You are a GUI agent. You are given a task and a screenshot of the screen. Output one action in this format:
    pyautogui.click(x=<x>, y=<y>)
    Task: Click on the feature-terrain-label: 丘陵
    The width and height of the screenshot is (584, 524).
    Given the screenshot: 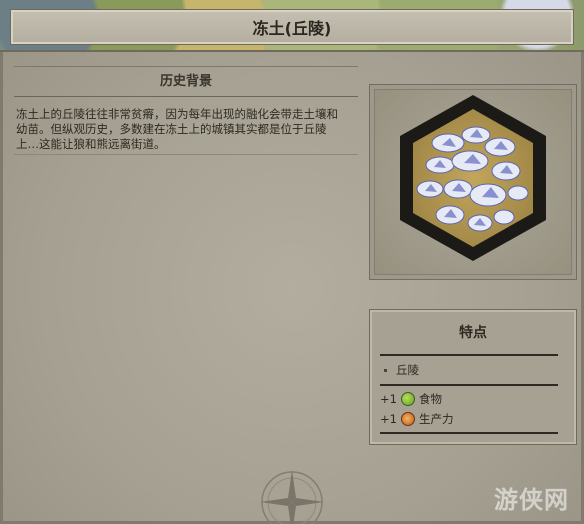 What is the action you would take?
    pyautogui.click(x=407, y=370)
    